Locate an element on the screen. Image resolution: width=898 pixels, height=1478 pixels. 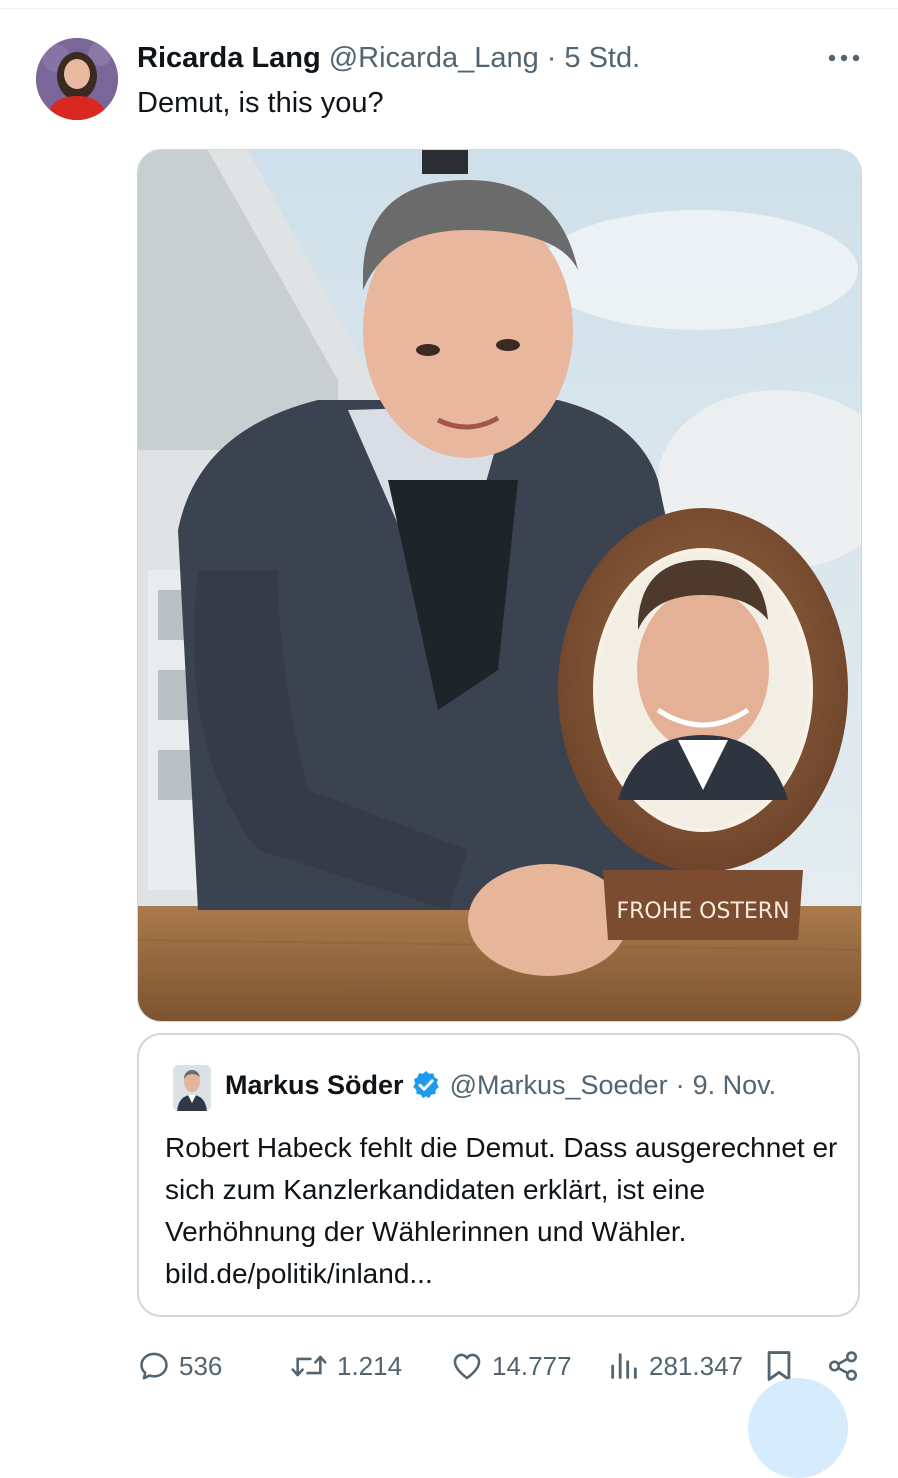
retweet-button: 1.214 is located at coordinates (345, 1366).